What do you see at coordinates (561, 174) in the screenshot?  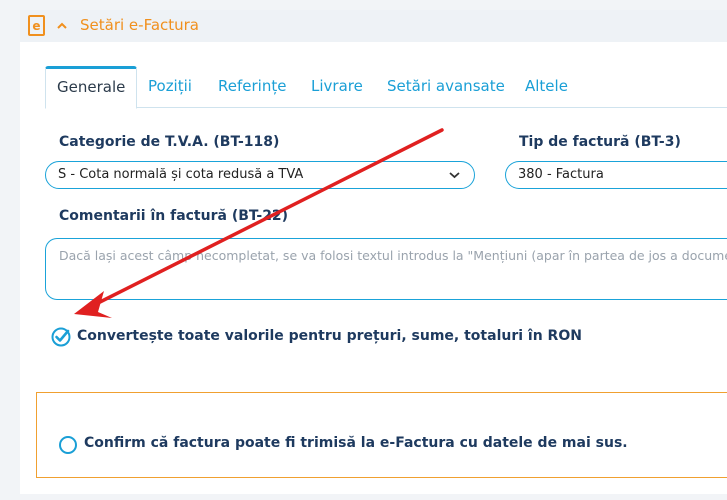 I see `invoice-type-value: 380 - Factura` at bounding box center [561, 174].